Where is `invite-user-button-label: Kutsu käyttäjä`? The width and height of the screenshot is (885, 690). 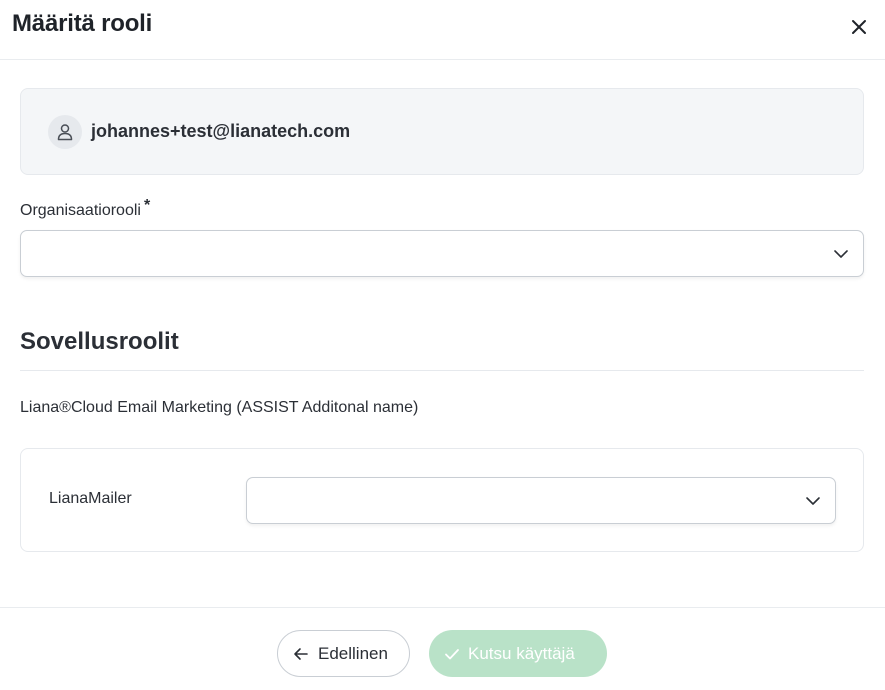
invite-user-button-label: Kutsu käyttäjä is located at coordinates (521, 653).